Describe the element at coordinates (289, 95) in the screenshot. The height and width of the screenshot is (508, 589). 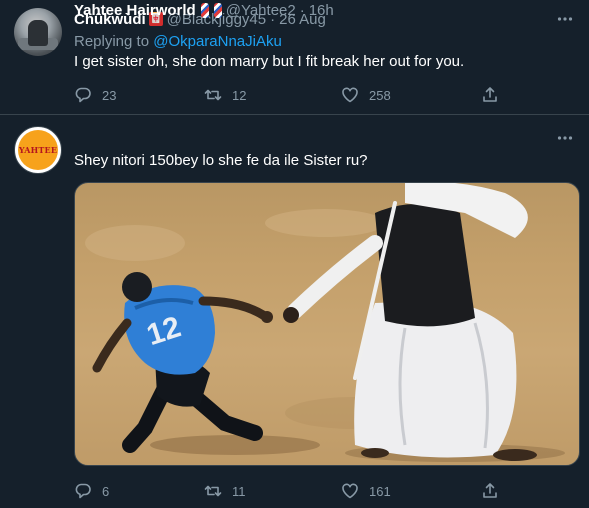
I see `tweet-actions: 23 12 258` at that location.